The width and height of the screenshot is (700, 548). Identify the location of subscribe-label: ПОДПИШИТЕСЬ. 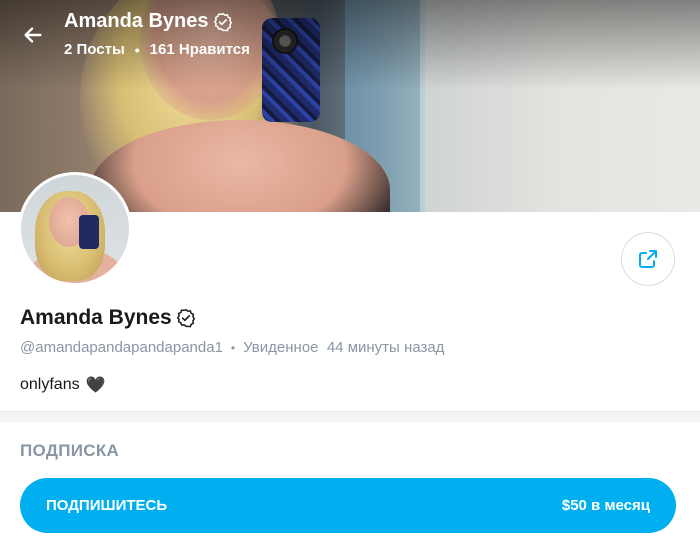
(107, 505).